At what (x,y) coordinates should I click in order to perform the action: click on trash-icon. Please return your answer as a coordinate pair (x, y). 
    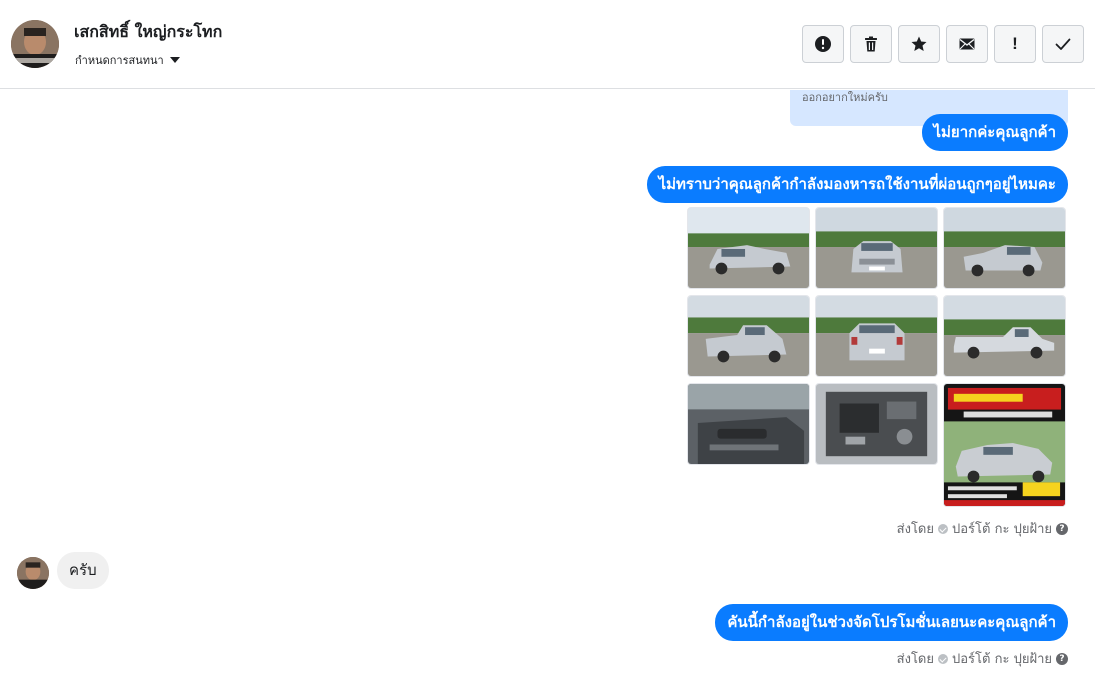
    Looking at the image, I should click on (871, 44).